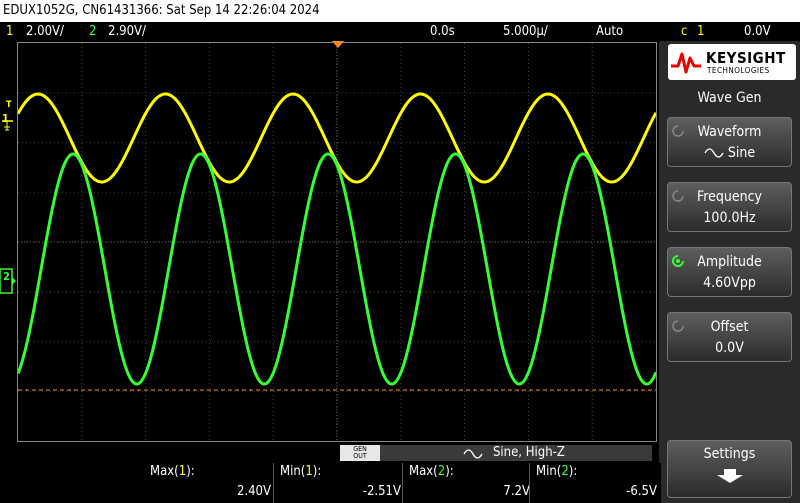 This screenshot has height=503, width=800. I want to click on down-arrow-icon, so click(730, 476).